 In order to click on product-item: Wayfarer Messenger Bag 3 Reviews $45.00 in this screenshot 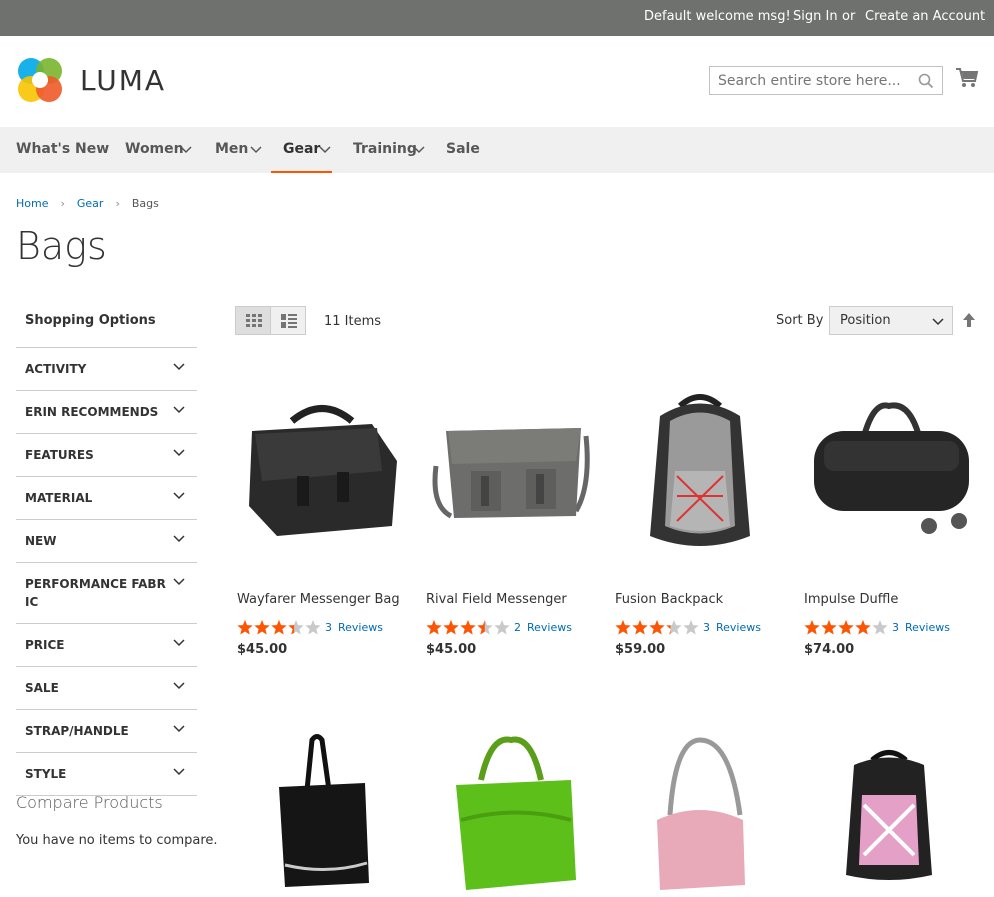, I will do `click(322, 526)`.